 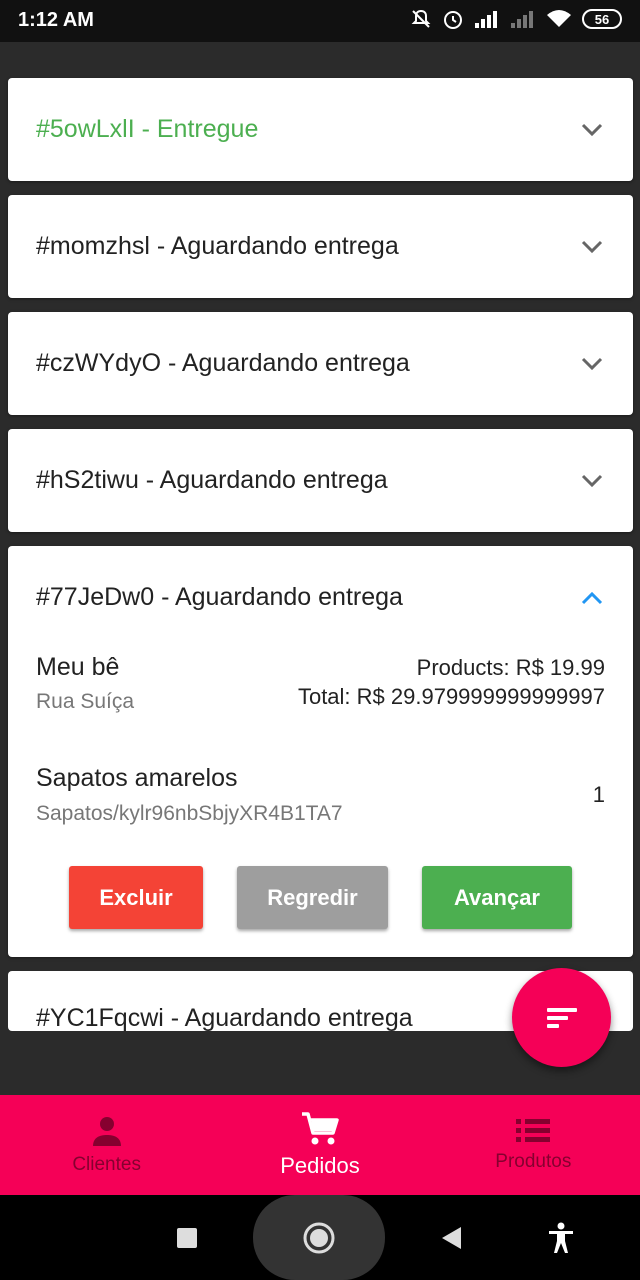 I want to click on order-actions: Excluir Regredir Avançar, so click(x=337, y=897).